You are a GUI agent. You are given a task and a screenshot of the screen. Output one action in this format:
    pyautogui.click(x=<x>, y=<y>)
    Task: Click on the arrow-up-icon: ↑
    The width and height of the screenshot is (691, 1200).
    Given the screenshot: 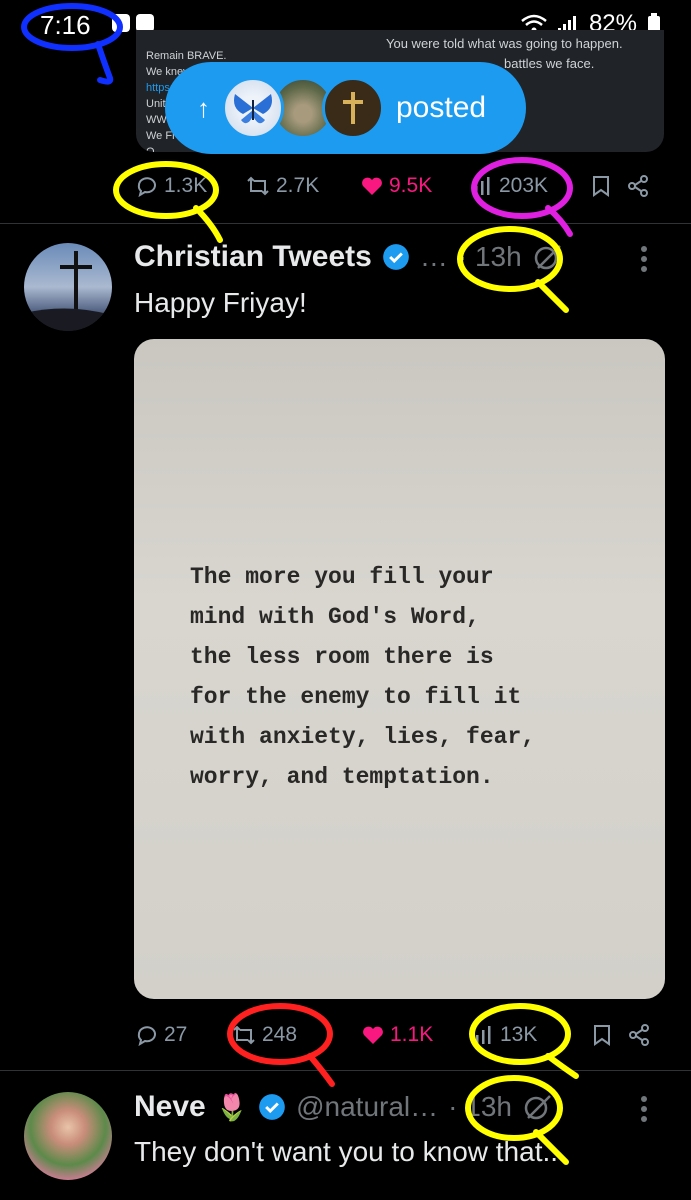 What is the action you would take?
    pyautogui.click(x=203, y=107)
    